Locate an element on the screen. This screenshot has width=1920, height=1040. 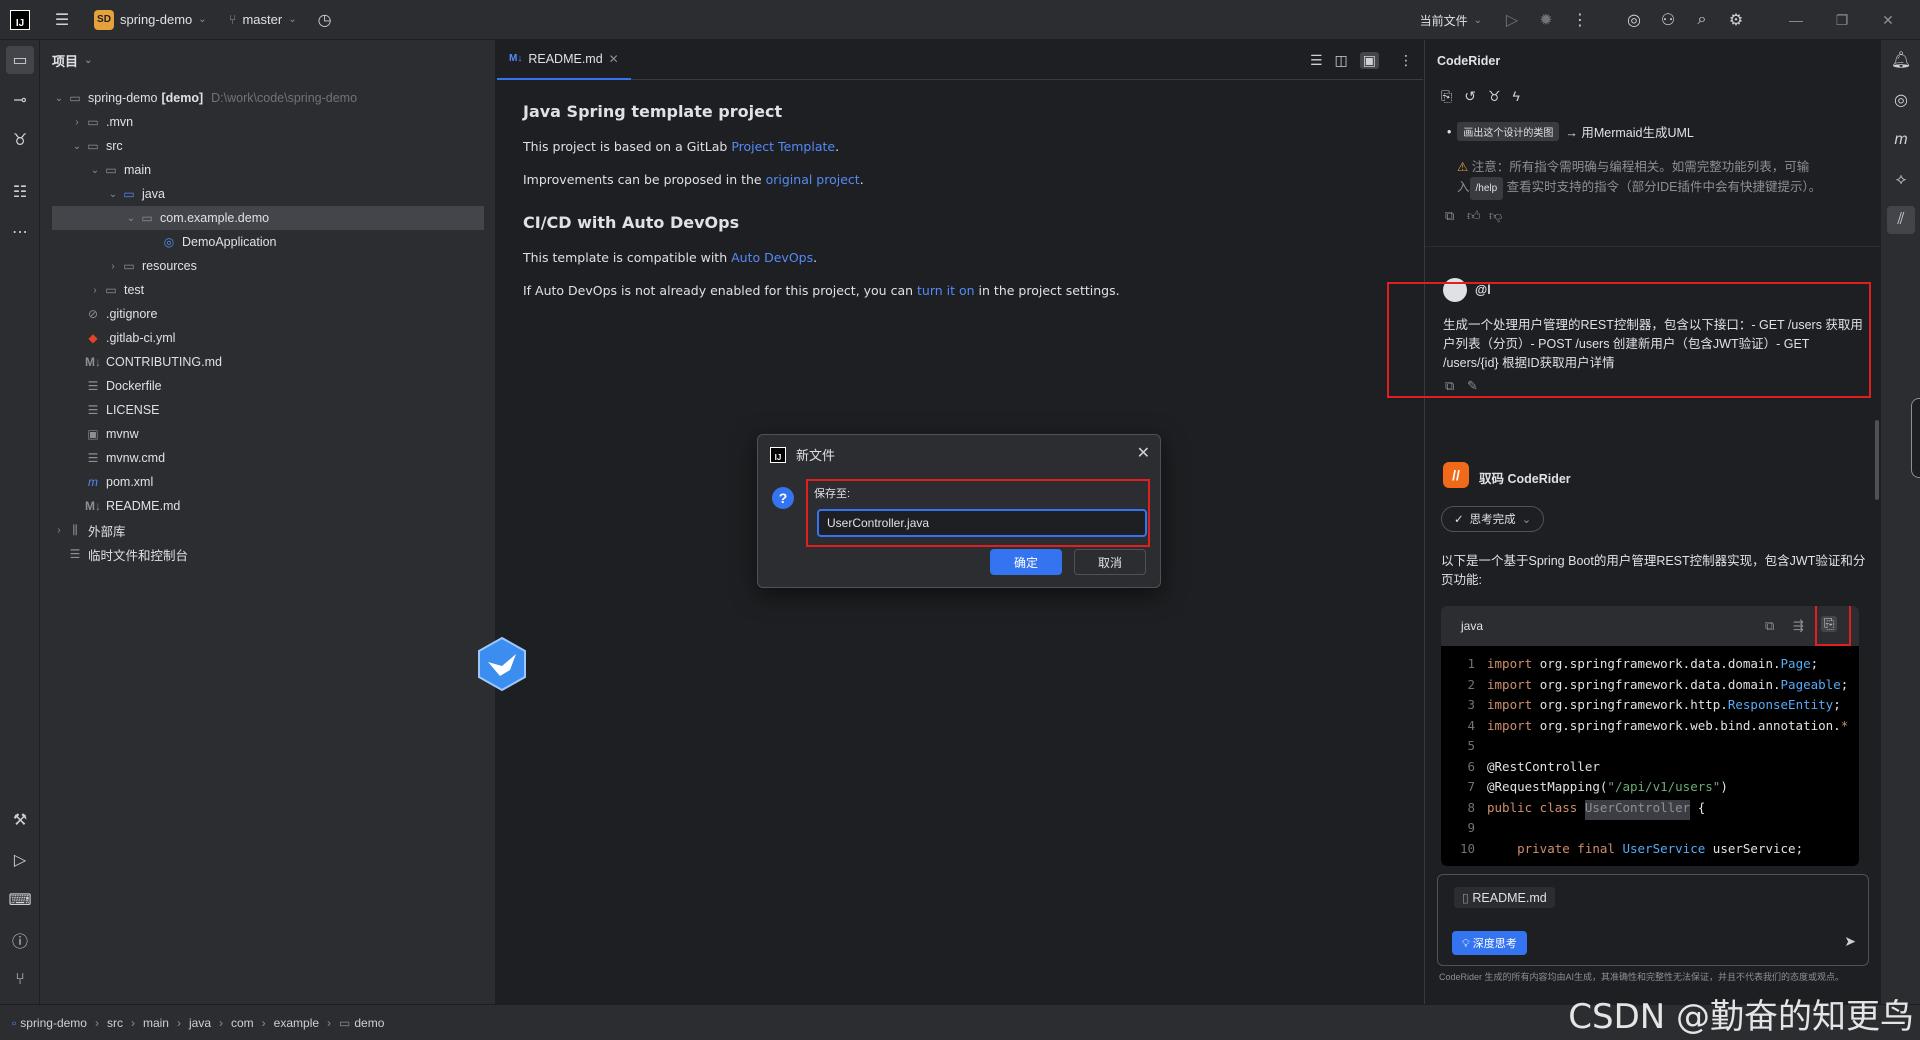
tree-item: ☰ 临时文件和控制台 is located at coordinates (127, 554).